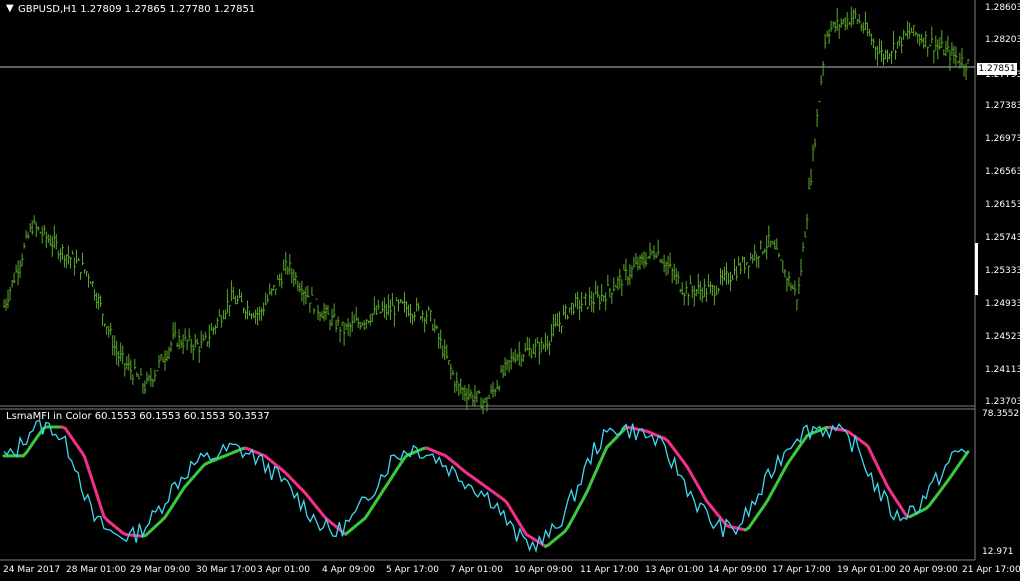 This screenshot has height=581, width=1020. What do you see at coordinates (1002, 337) in the screenshot?
I see `price-scale-label: 1.24523` at bounding box center [1002, 337].